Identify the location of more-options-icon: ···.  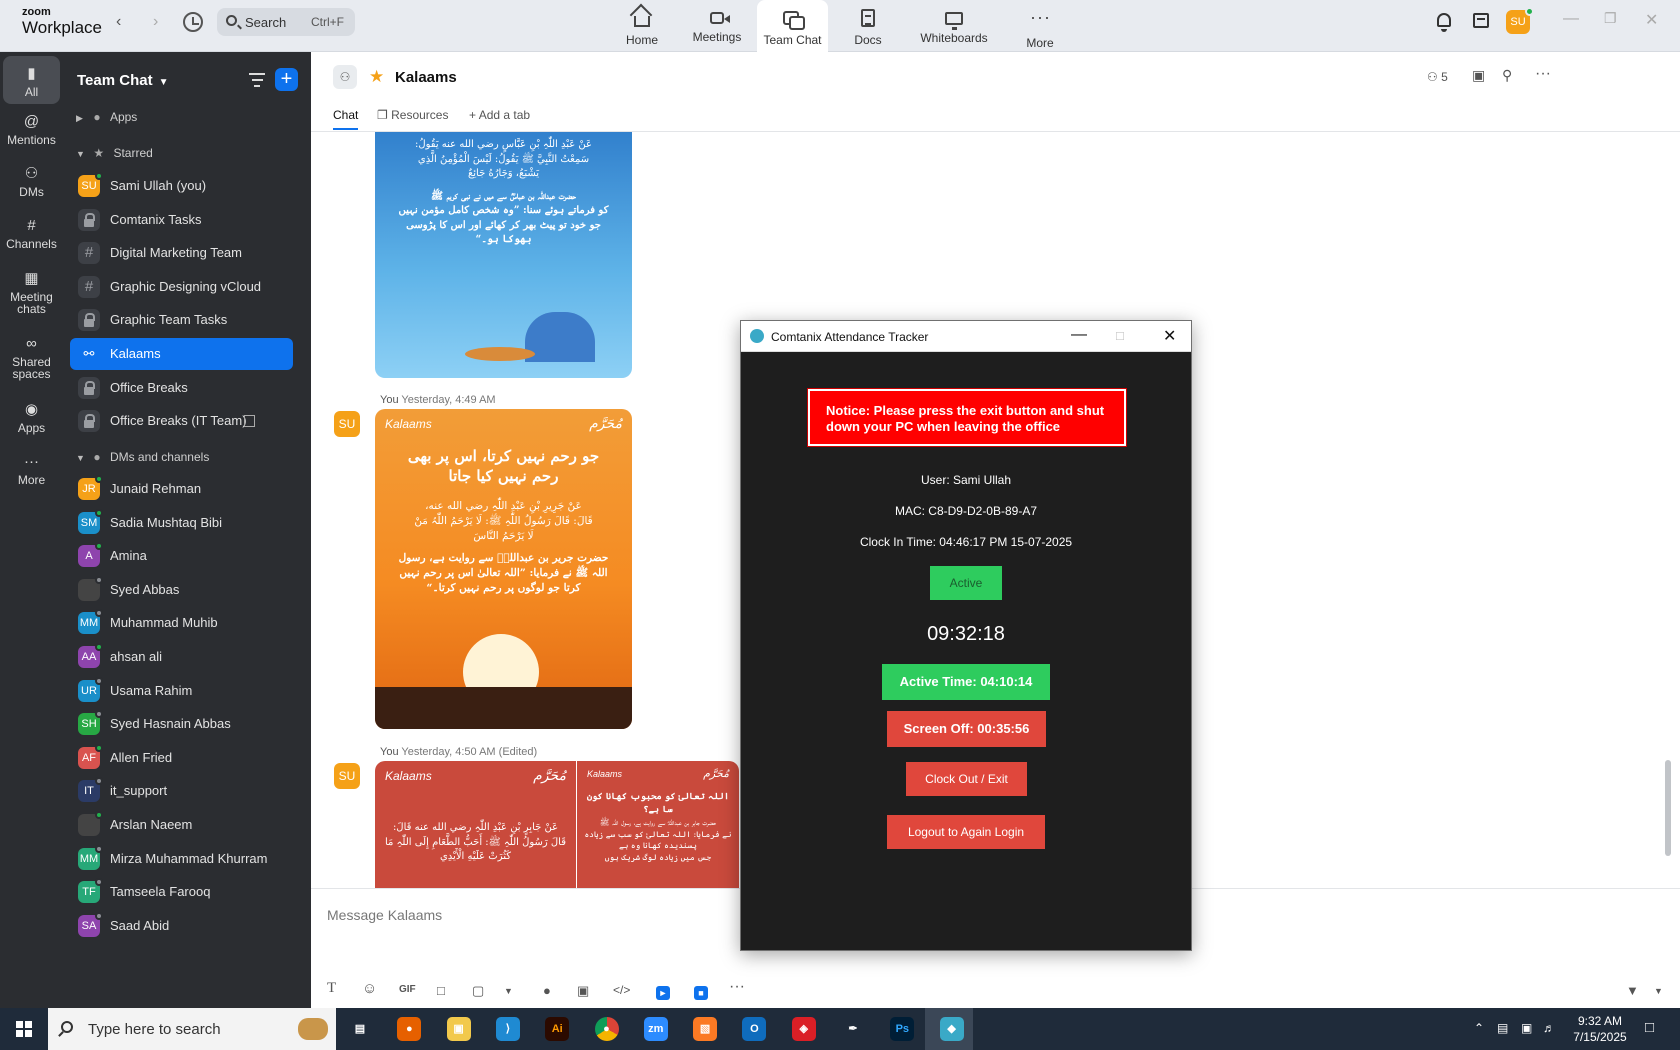
(1543, 74).